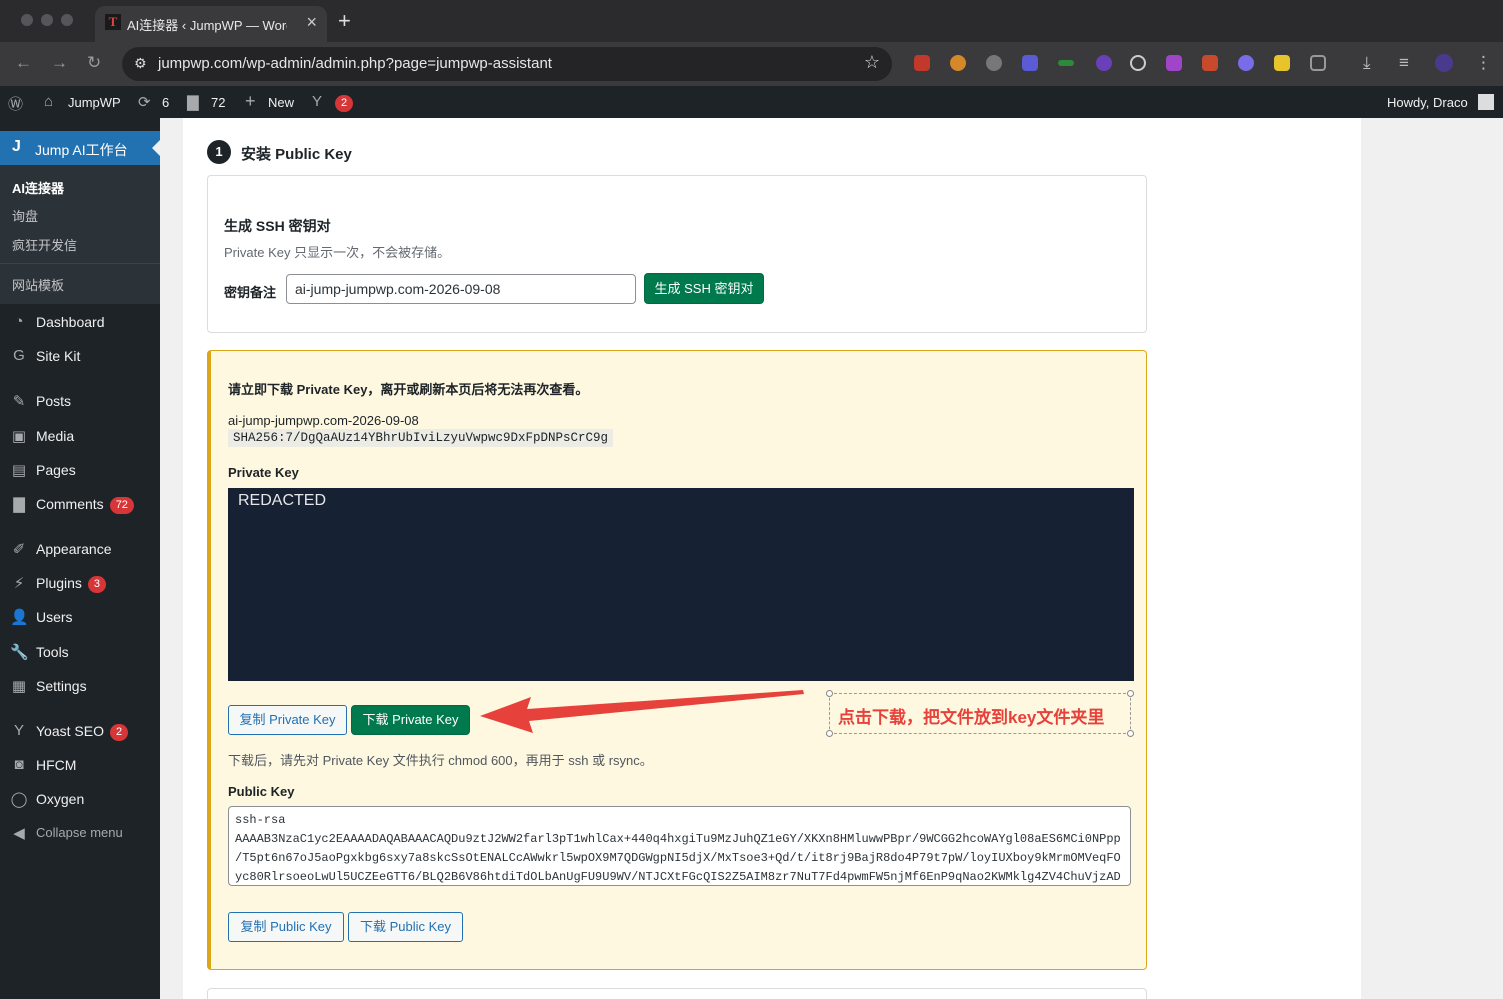 This screenshot has width=1503, height=999. I want to click on annotation-text: 点击下载，把文件放到key文件夹里, so click(971, 717).